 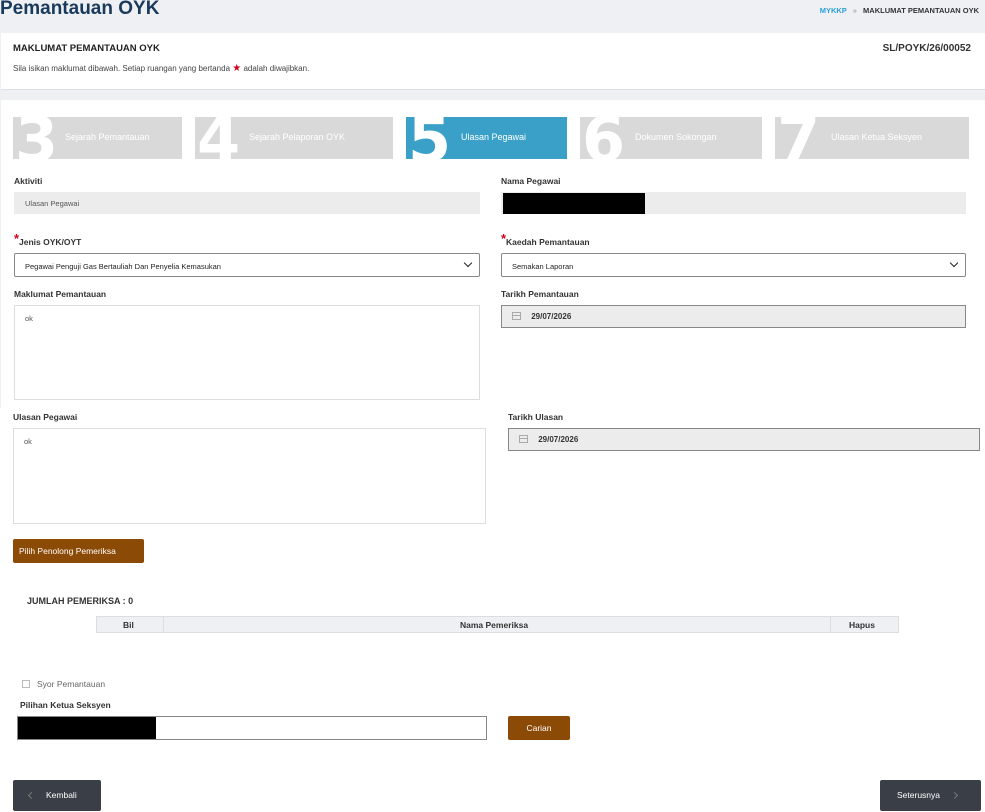 I want to click on ketua-seksyen-label: Pilihan Ketua Seksyen, so click(x=65, y=705).